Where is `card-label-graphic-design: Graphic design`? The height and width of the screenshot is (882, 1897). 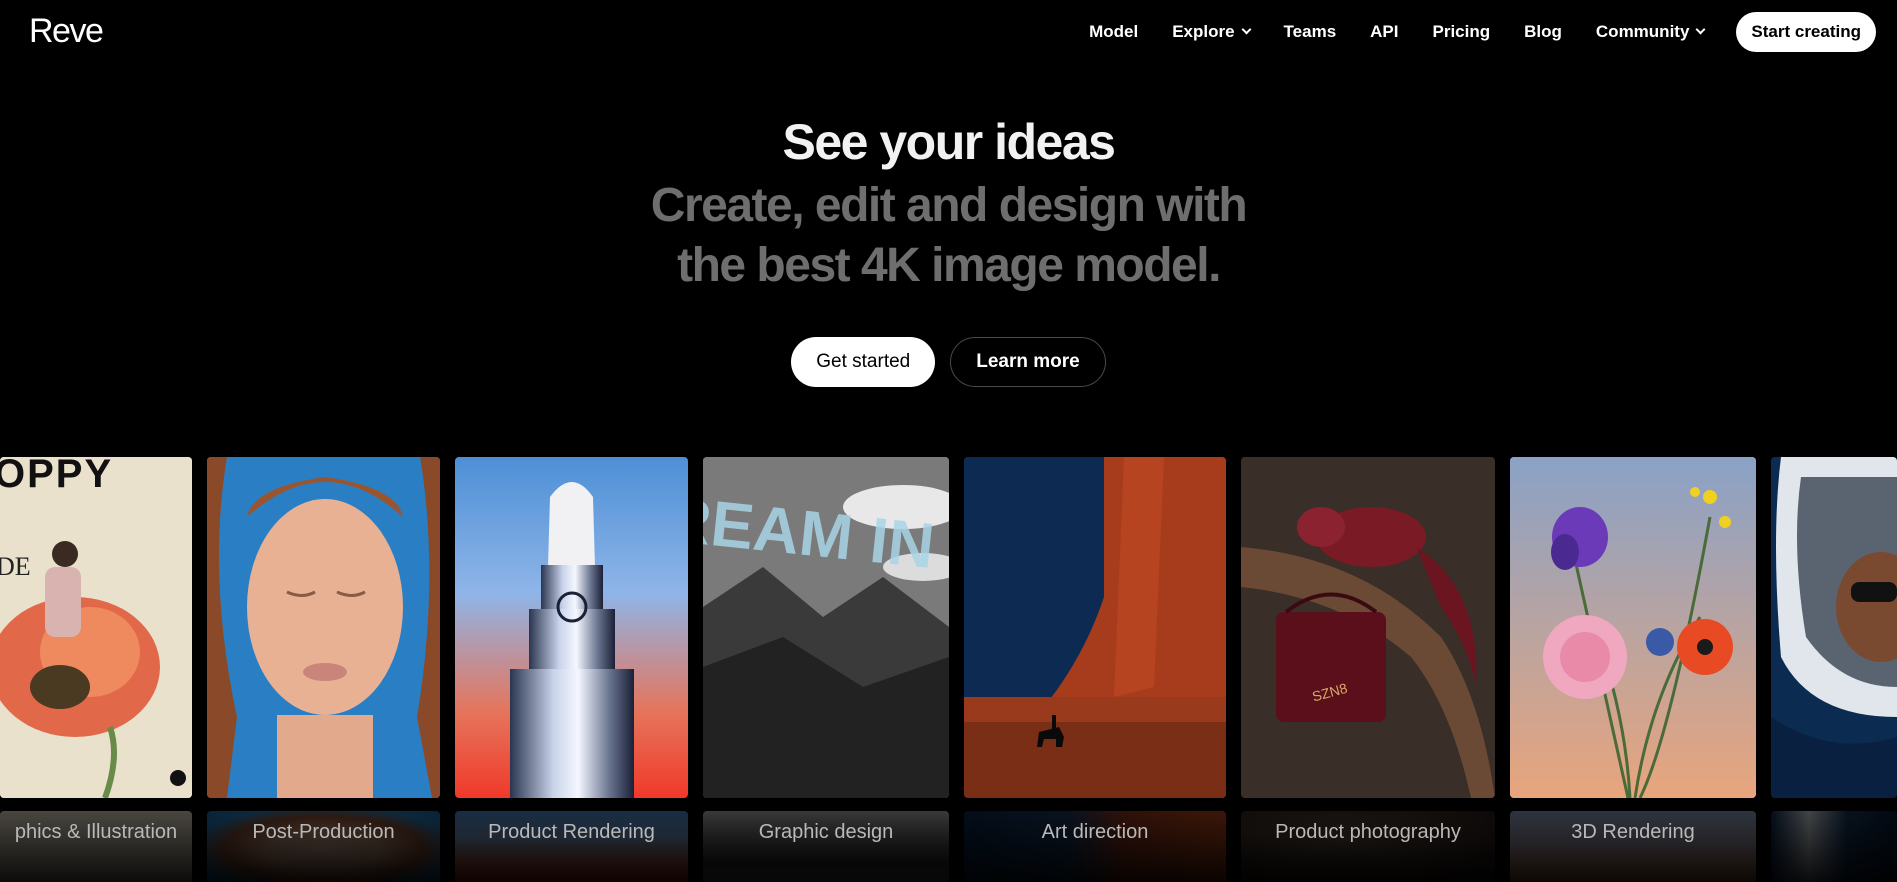
card-label-graphic-design: Graphic design is located at coordinates (826, 832).